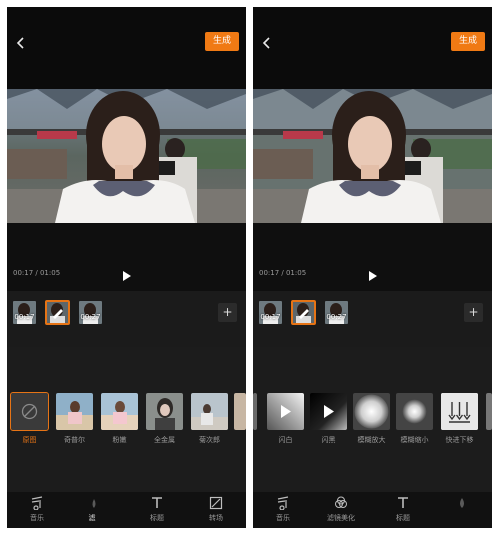 Image resolution: width=499 pixels, height=535 pixels. I want to click on filter-label: 奇普尔, so click(74, 440).